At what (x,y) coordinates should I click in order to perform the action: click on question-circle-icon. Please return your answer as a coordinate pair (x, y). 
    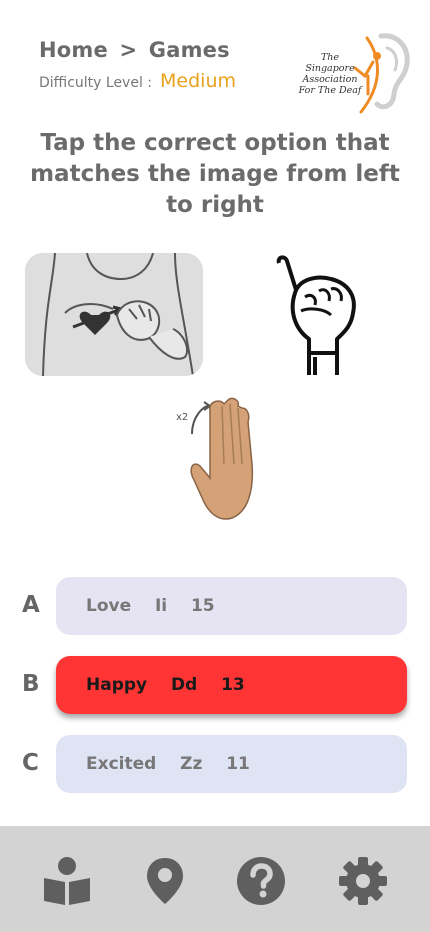
    Looking at the image, I should click on (261, 881).